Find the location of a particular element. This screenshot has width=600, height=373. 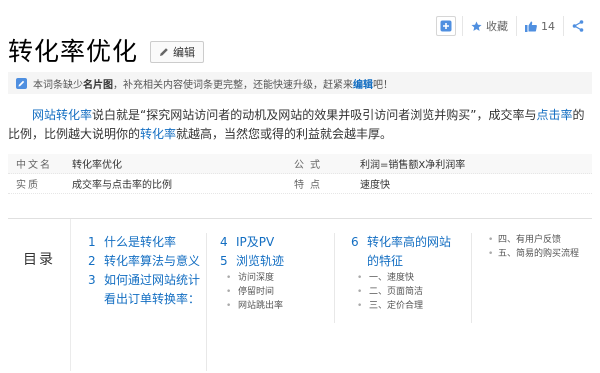

toc-column-3: 6 转化率高的网站的特征 一、速度快 二、页面简洁 三、定价合理 is located at coordinates (411, 278).